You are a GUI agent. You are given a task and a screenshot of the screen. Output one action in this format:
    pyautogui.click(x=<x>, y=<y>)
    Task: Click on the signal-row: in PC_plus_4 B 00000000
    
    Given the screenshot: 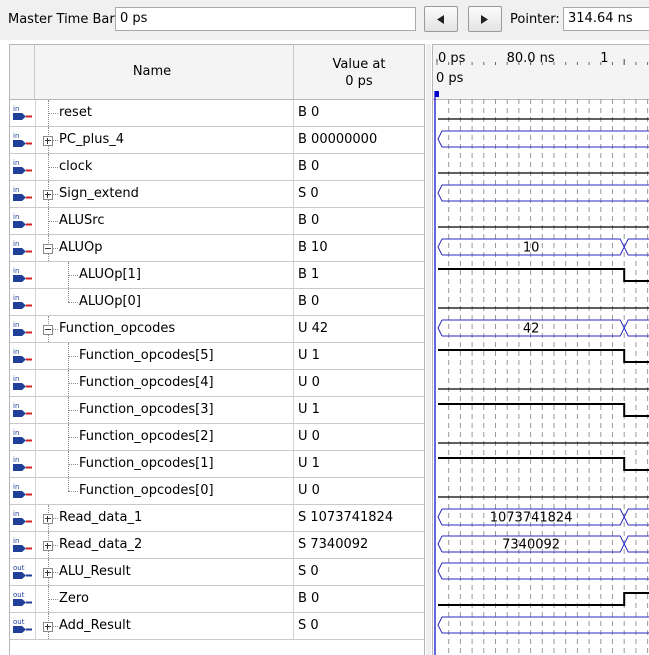 What is the action you would take?
    pyautogui.click(x=217, y=140)
    